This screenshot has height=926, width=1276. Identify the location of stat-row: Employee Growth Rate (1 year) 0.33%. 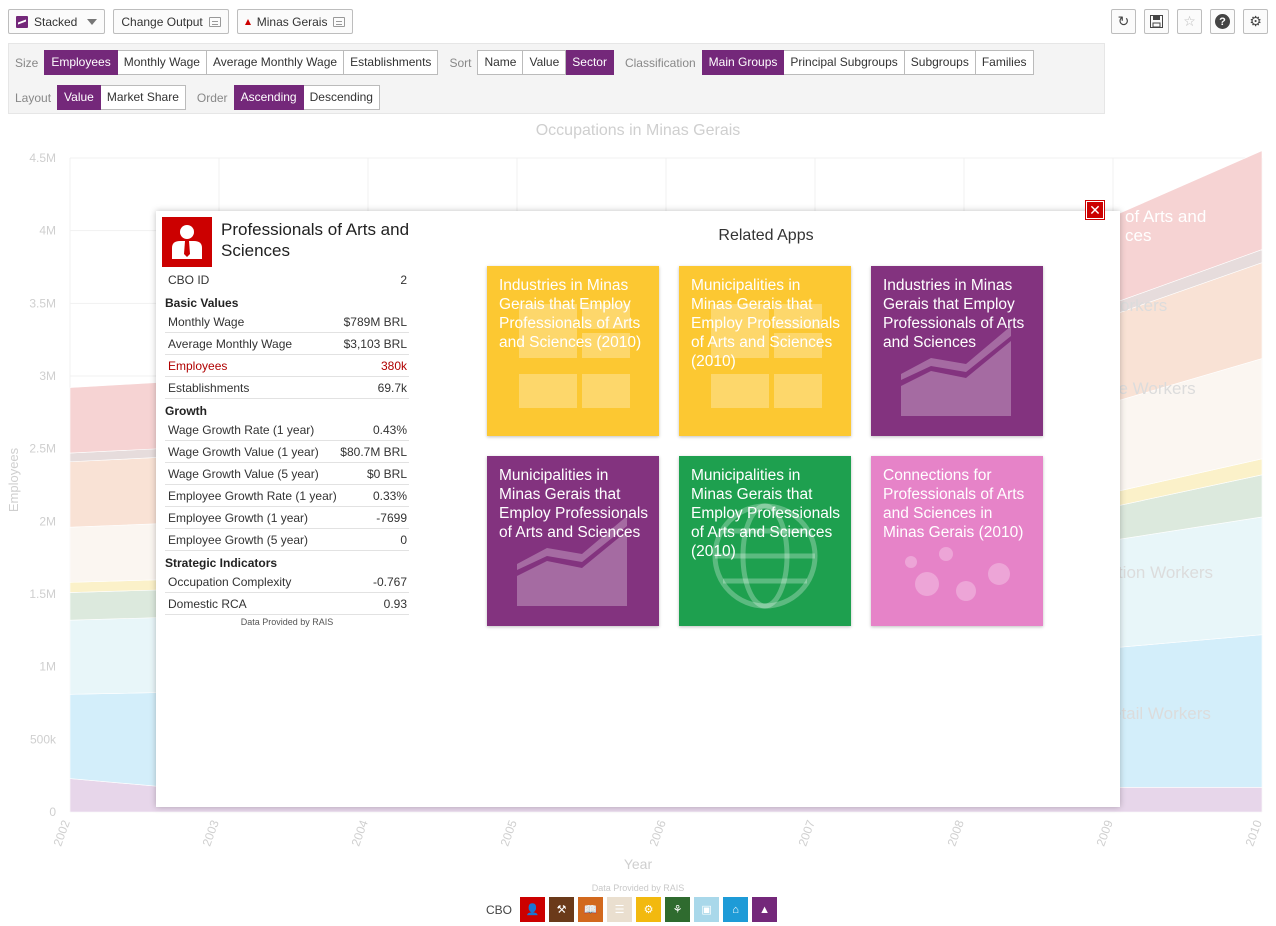
(287, 496).